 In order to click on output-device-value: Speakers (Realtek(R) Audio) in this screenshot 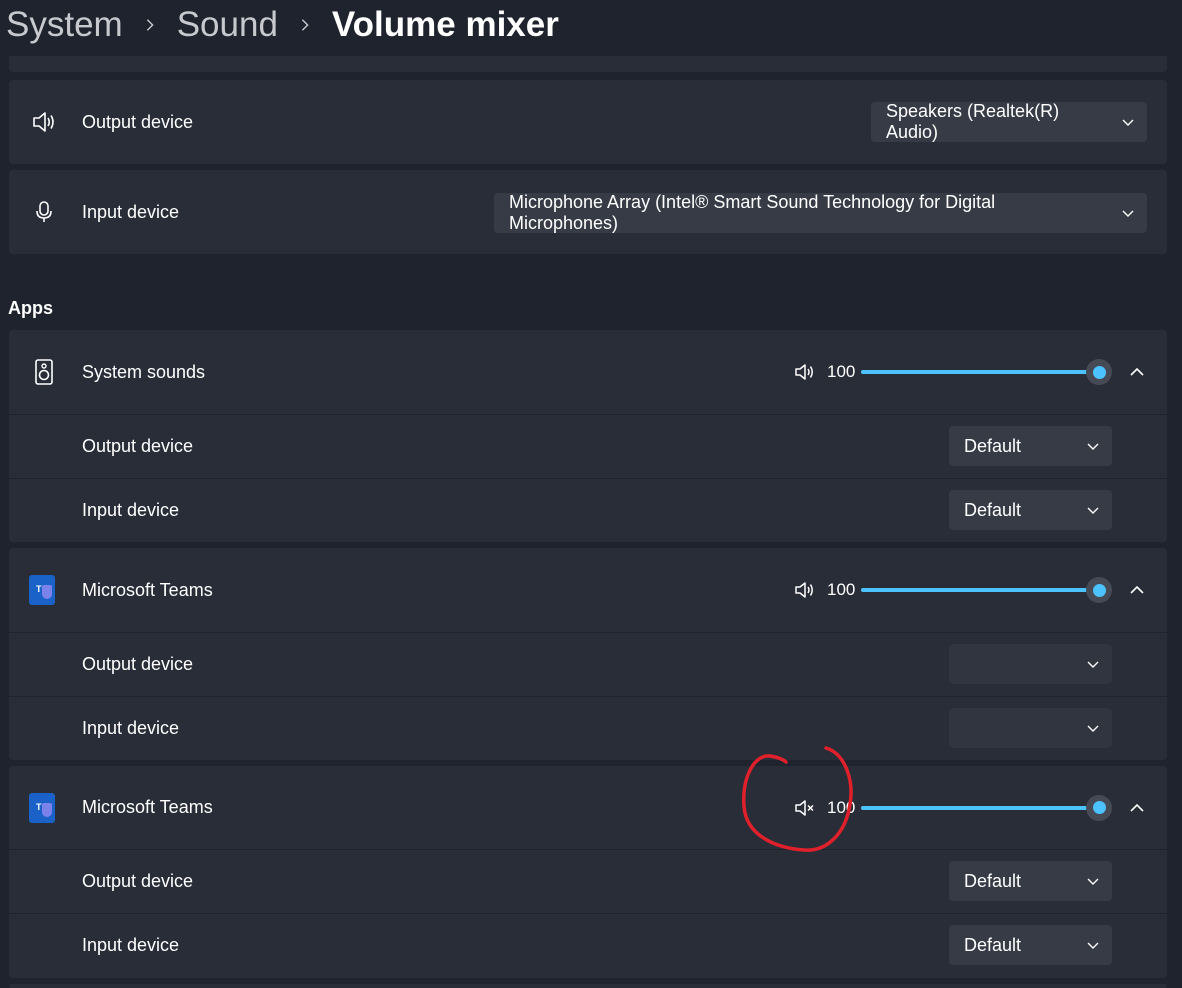, I will do `click(973, 121)`.